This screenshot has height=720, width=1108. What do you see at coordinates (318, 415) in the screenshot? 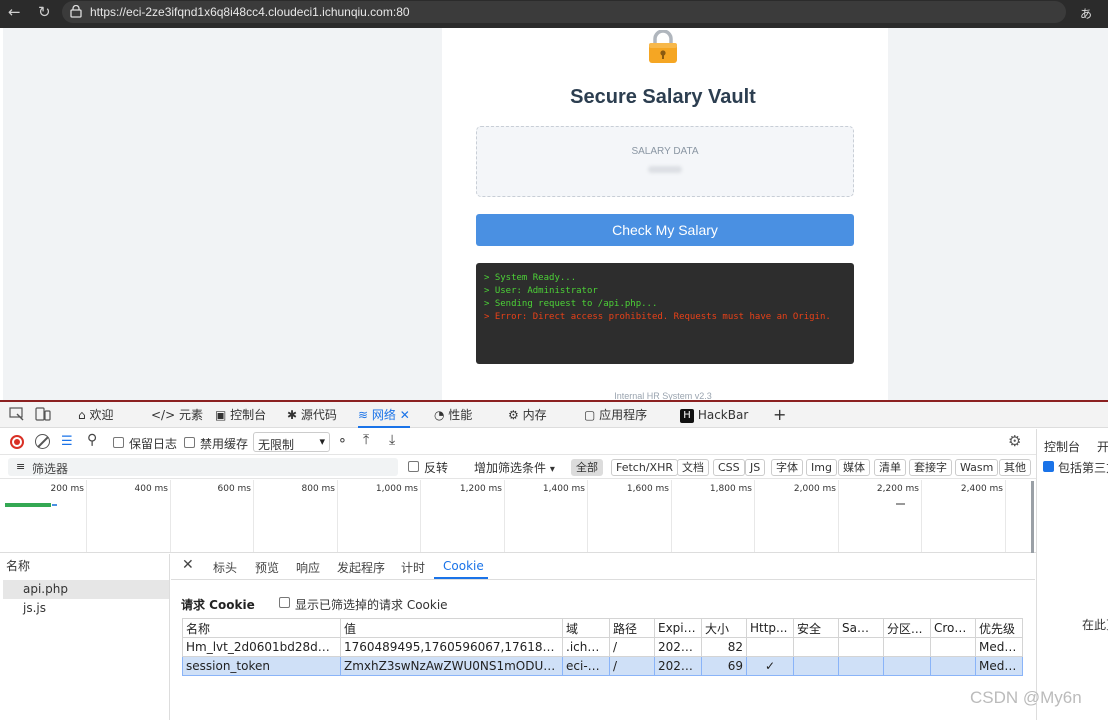
I see `tab-label: 源代码` at bounding box center [318, 415].